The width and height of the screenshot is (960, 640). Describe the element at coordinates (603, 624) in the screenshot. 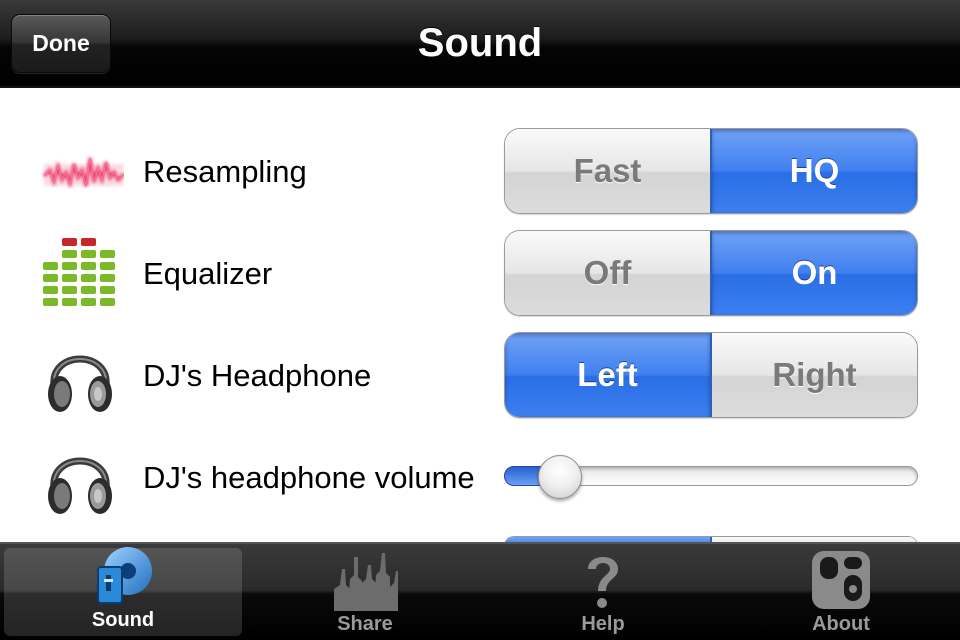

I see `tab-label-help: Help` at that location.